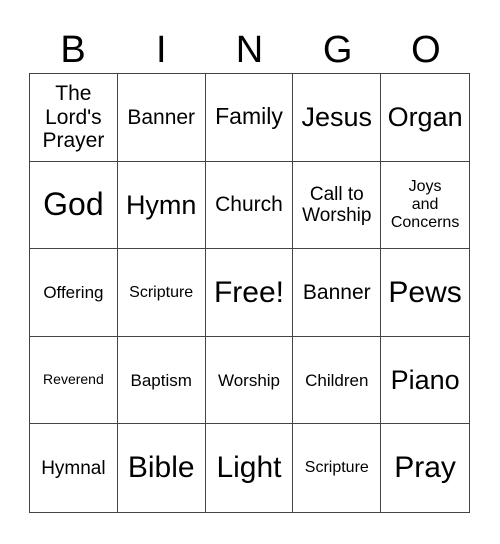 Image resolution: width=500 pixels, height=544 pixels. What do you see at coordinates (161, 205) in the screenshot?
I see `bingo-cell: Hymn` at bounding box center [161, 205].